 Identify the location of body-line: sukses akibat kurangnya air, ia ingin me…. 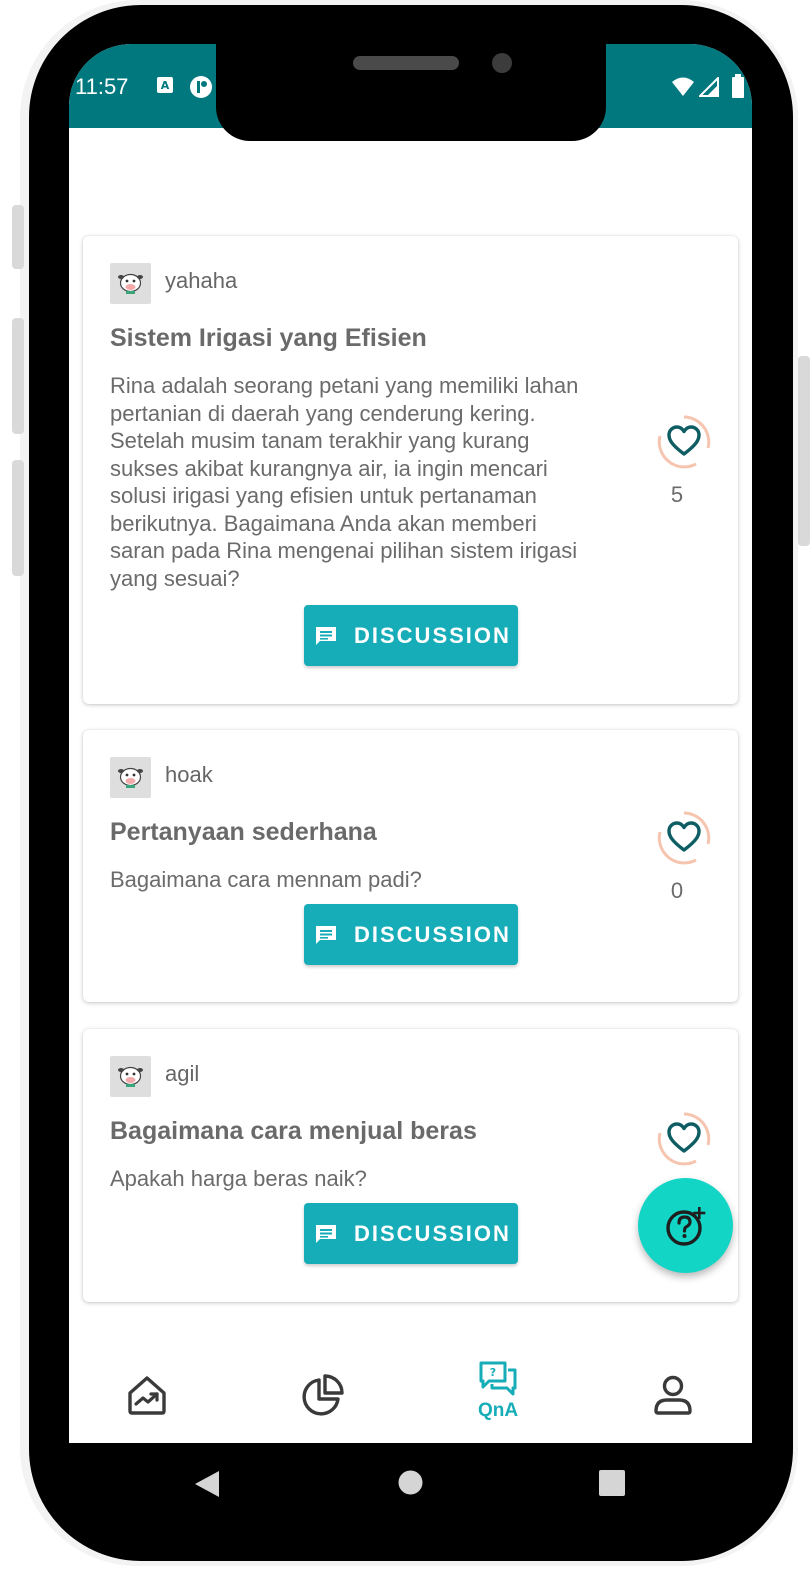
(329, 468).